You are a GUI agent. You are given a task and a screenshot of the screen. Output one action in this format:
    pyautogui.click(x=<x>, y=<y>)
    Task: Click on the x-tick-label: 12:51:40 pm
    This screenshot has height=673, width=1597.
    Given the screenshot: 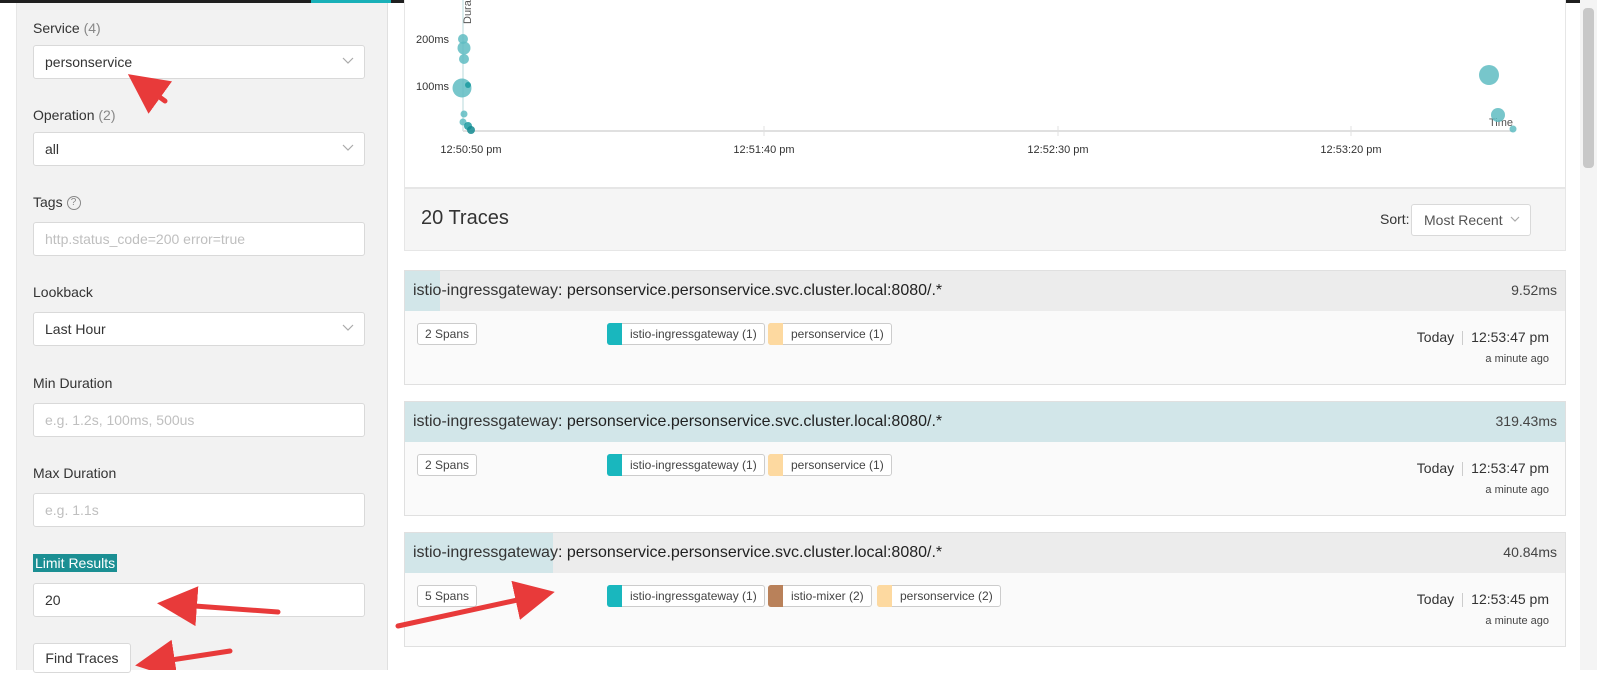 What is the action you would take?
    pyautogui.click(x=763, y=150)
    